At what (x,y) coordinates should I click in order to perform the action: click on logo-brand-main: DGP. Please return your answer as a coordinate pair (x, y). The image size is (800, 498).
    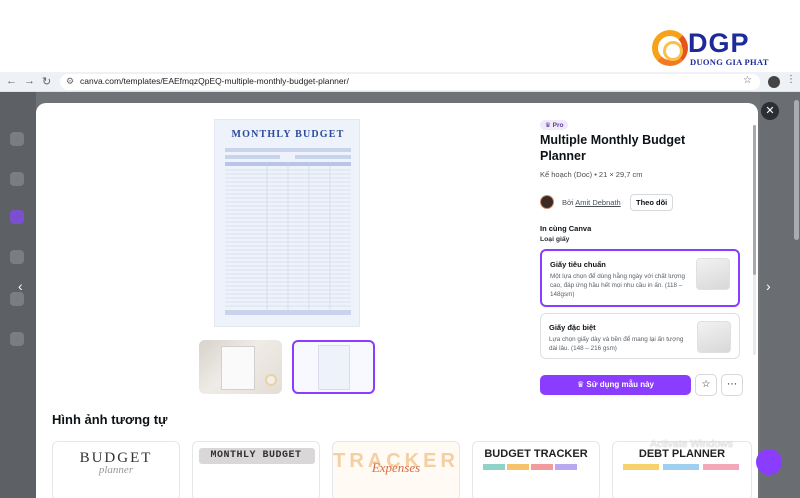
    Looking at the image, I should click on (719, 43).